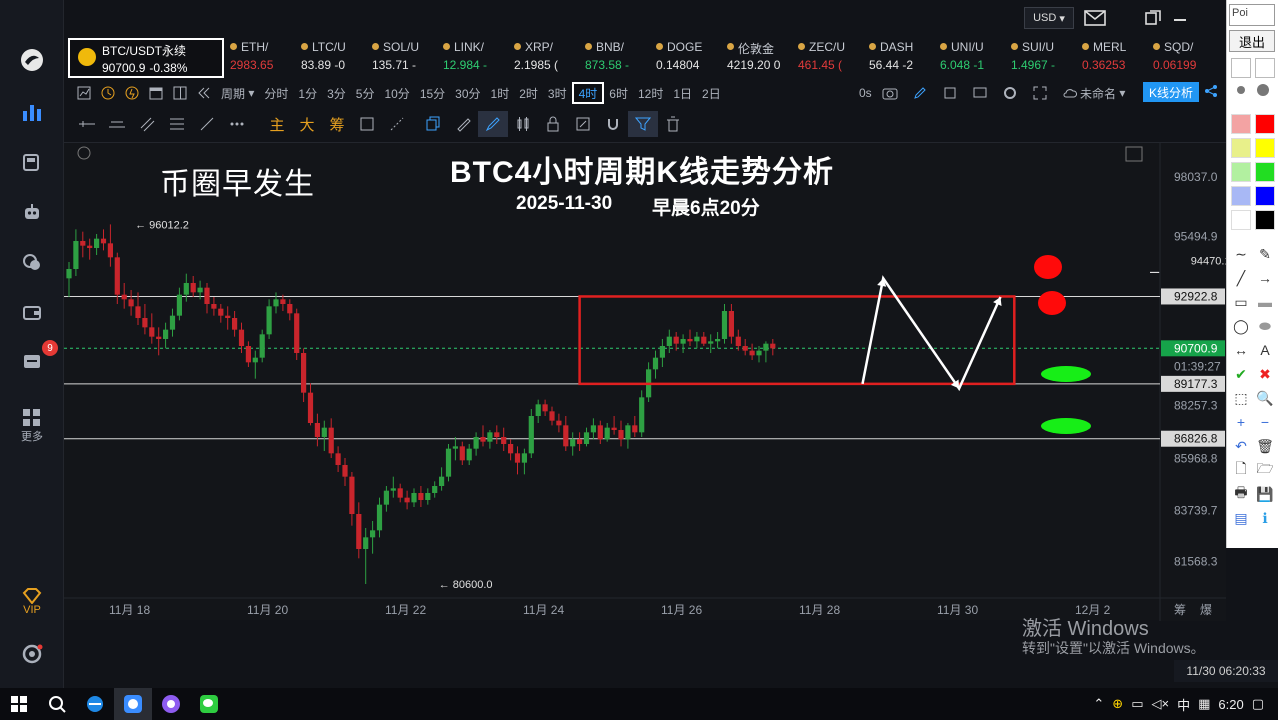 This screenshot has height=720, width=1278. Describe the element at coordinates (1252, 41) in the screenshot. I see `palette-exit-button: 退出` at that location.